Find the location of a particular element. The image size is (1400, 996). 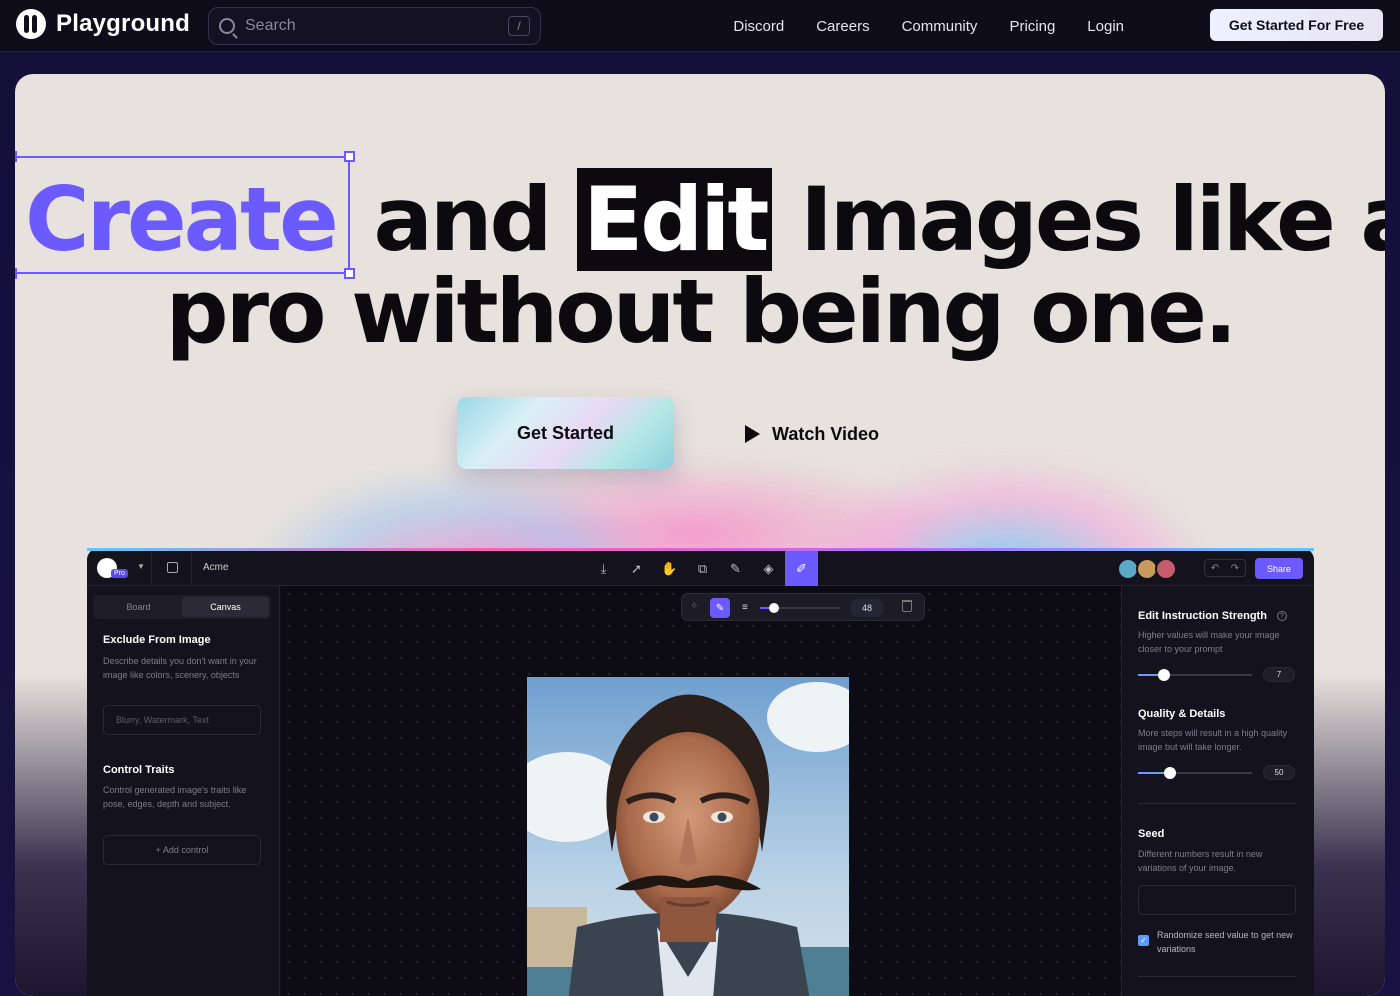

search-box: / is located at coordinates (374, 26).